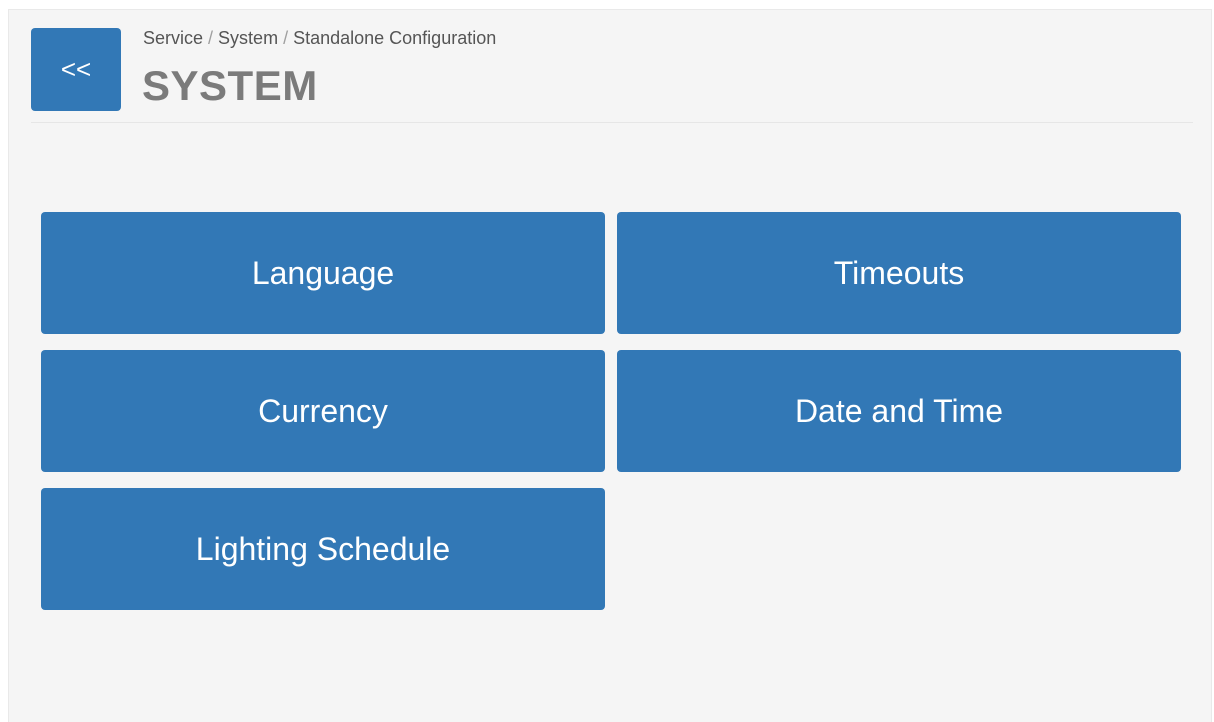 This screenshot has height=722, width=1214. Describe the element at coordinates (173, 38) in the screenshot. I see `breadcrumb-item-service: Service` at that location.